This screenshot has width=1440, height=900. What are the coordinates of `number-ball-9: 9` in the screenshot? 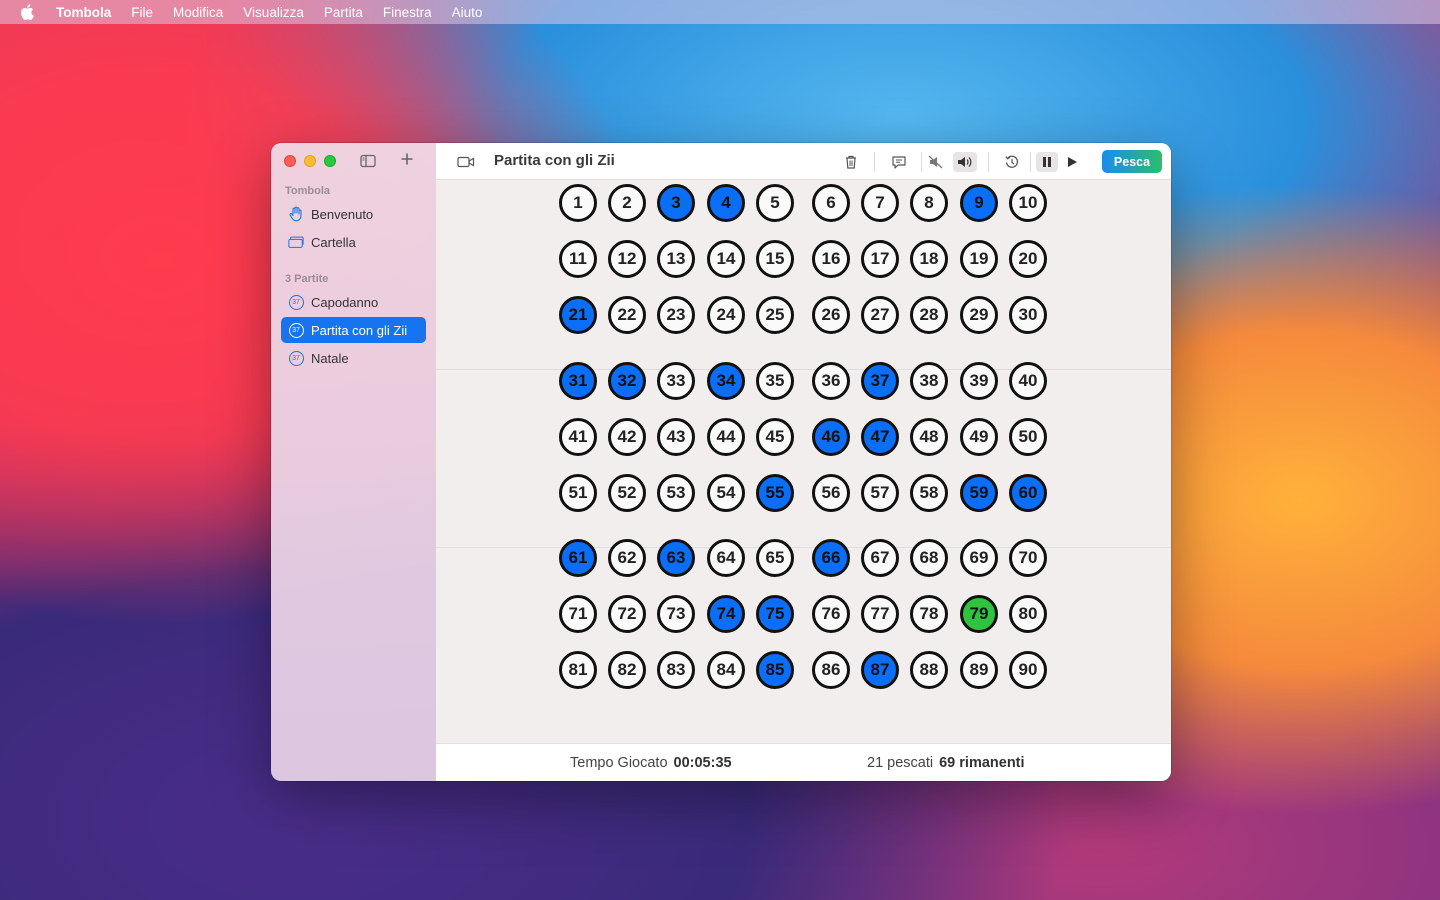 It's located at (979, 203).